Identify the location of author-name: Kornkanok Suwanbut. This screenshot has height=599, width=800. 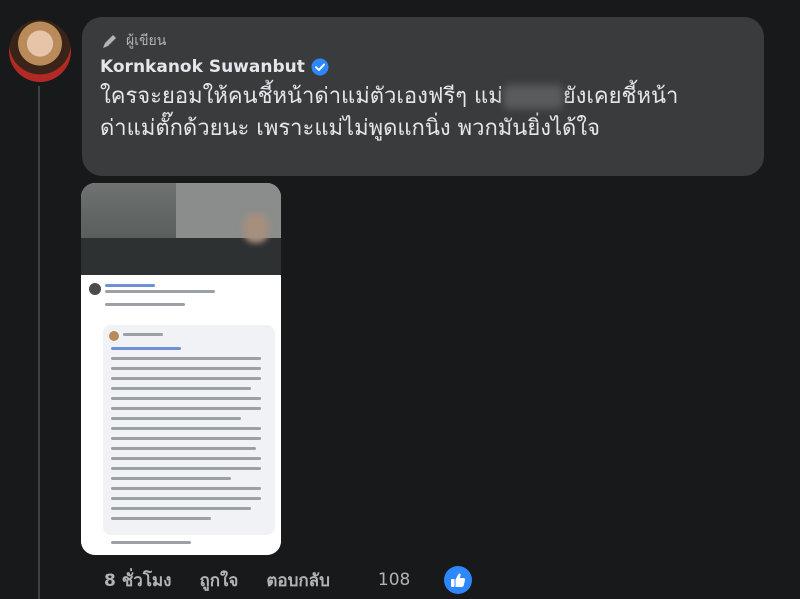
(202, 67).